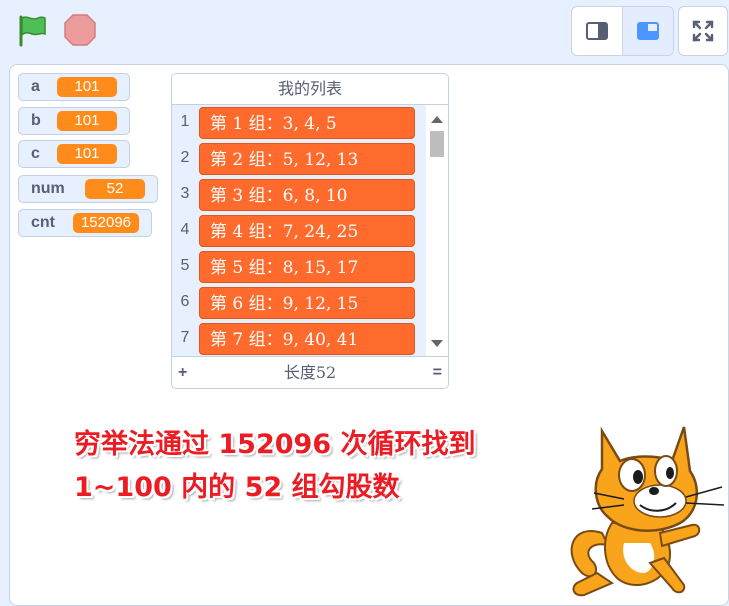 Image resolution: width=729 pixels, height=606 pixels. I want to click on normal-stage-button, so click(647, 31).